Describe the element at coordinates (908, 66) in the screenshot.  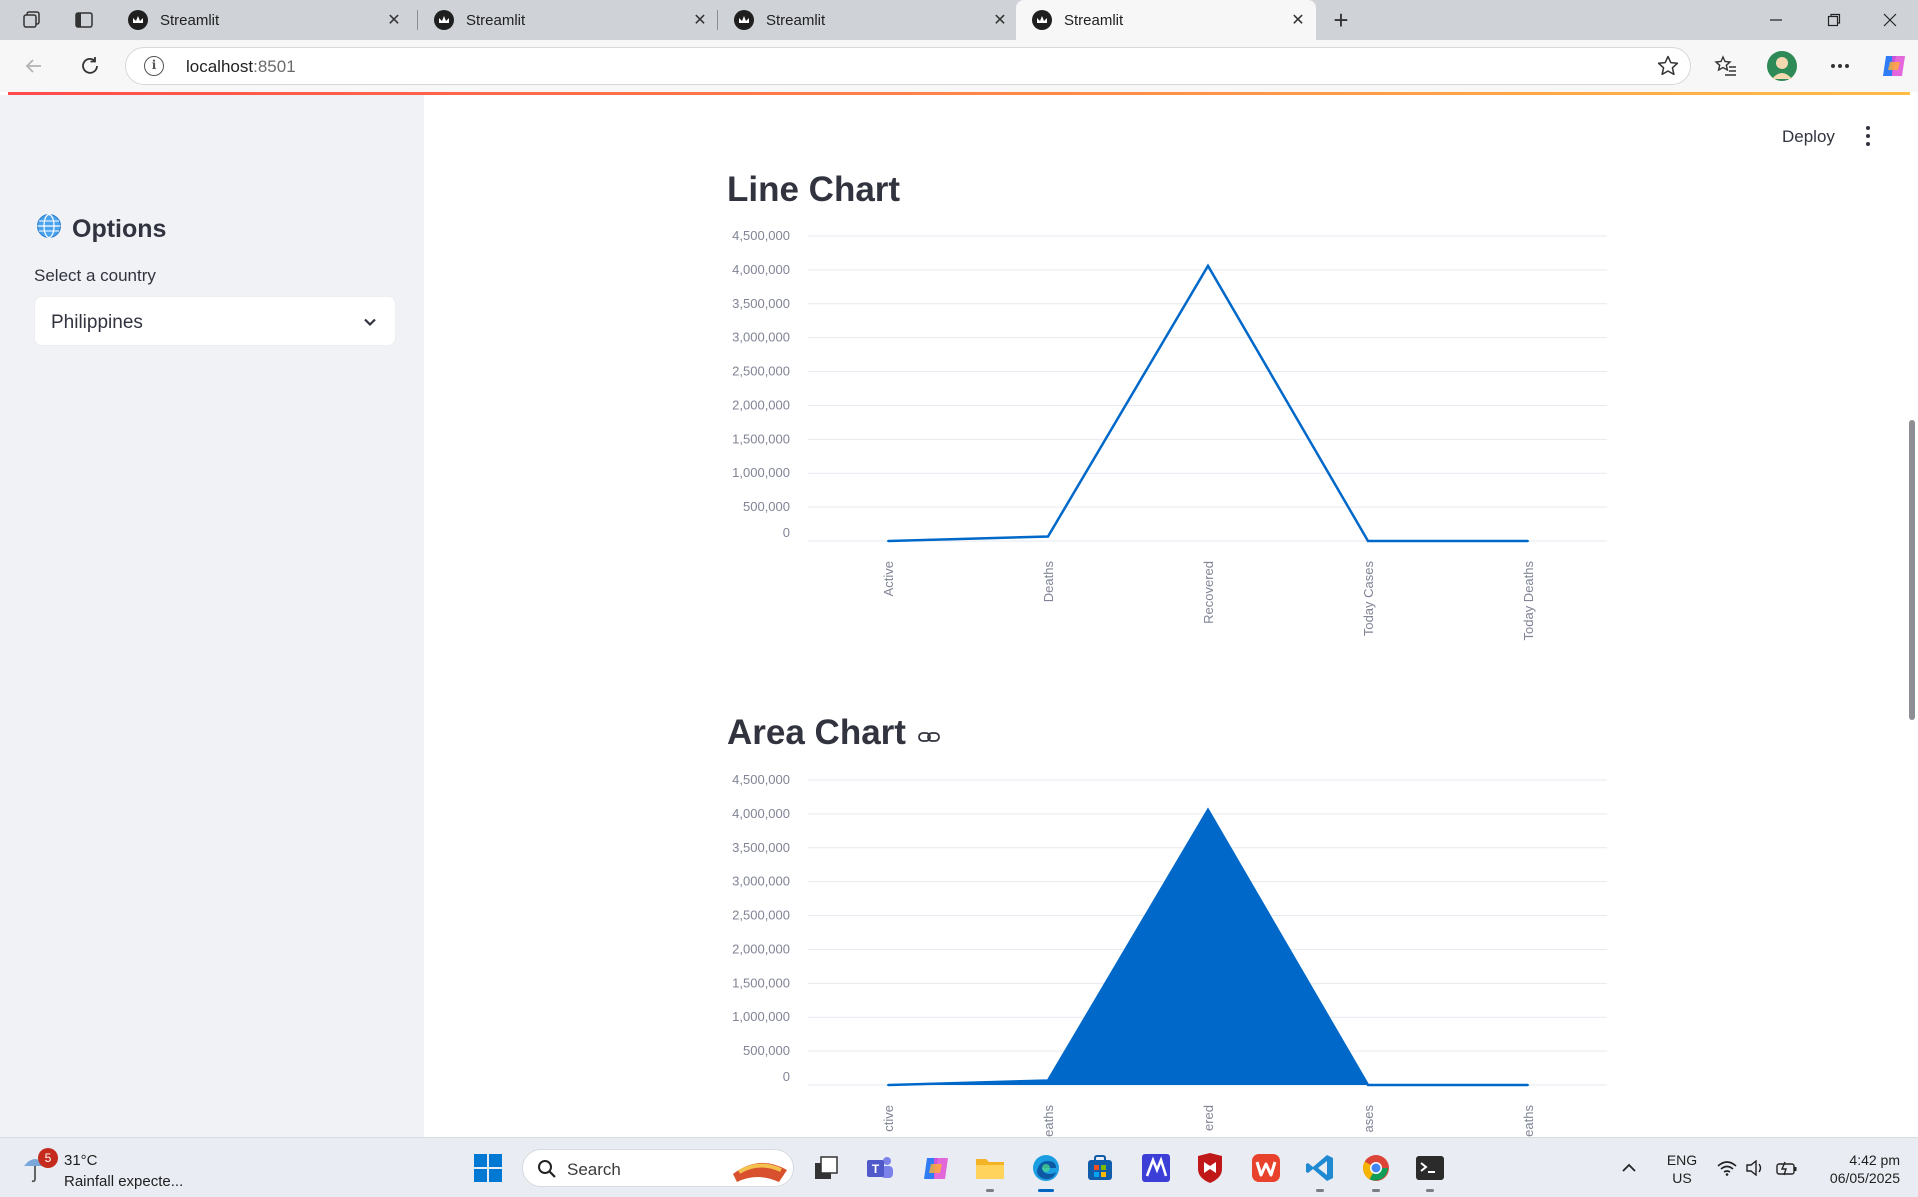
I see `address-bar: i localhost:8501` at that location.